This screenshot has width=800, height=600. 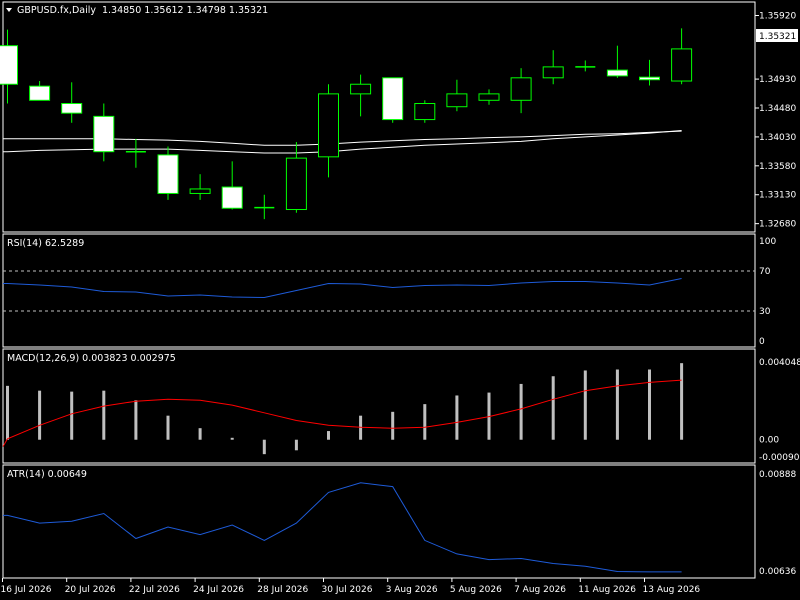 I want to click on date-tick-label: 28 Jul 2026, so click(x=282, y=590).